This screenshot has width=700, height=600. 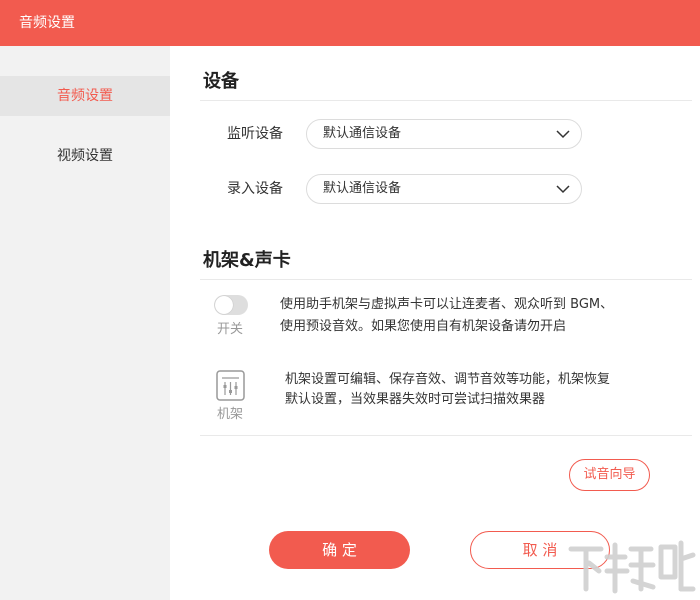 I want to click on rack-caption: 机架, so click(x=230, y=414).